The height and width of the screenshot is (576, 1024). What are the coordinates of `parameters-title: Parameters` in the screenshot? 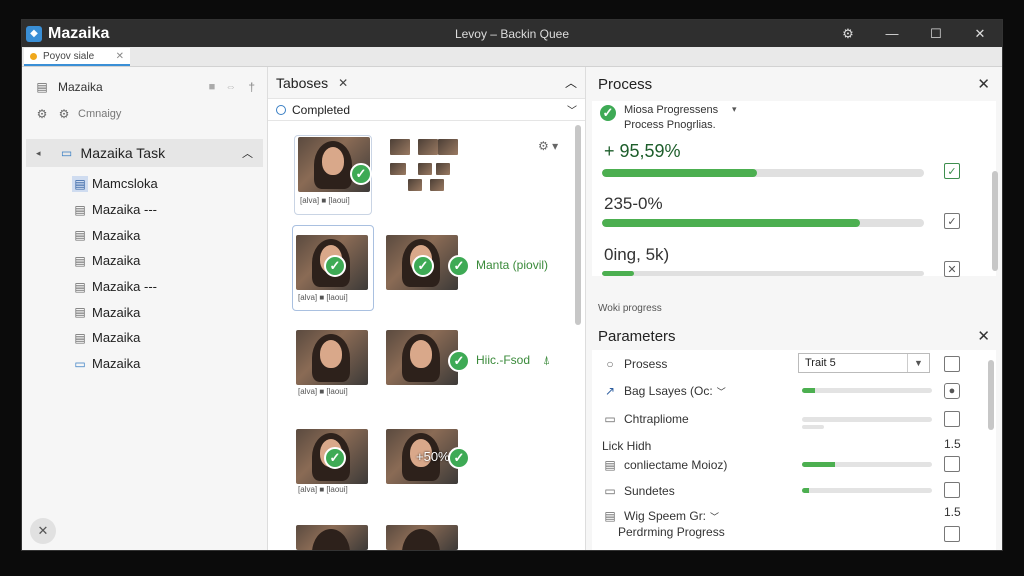 It's located at (637, 336).